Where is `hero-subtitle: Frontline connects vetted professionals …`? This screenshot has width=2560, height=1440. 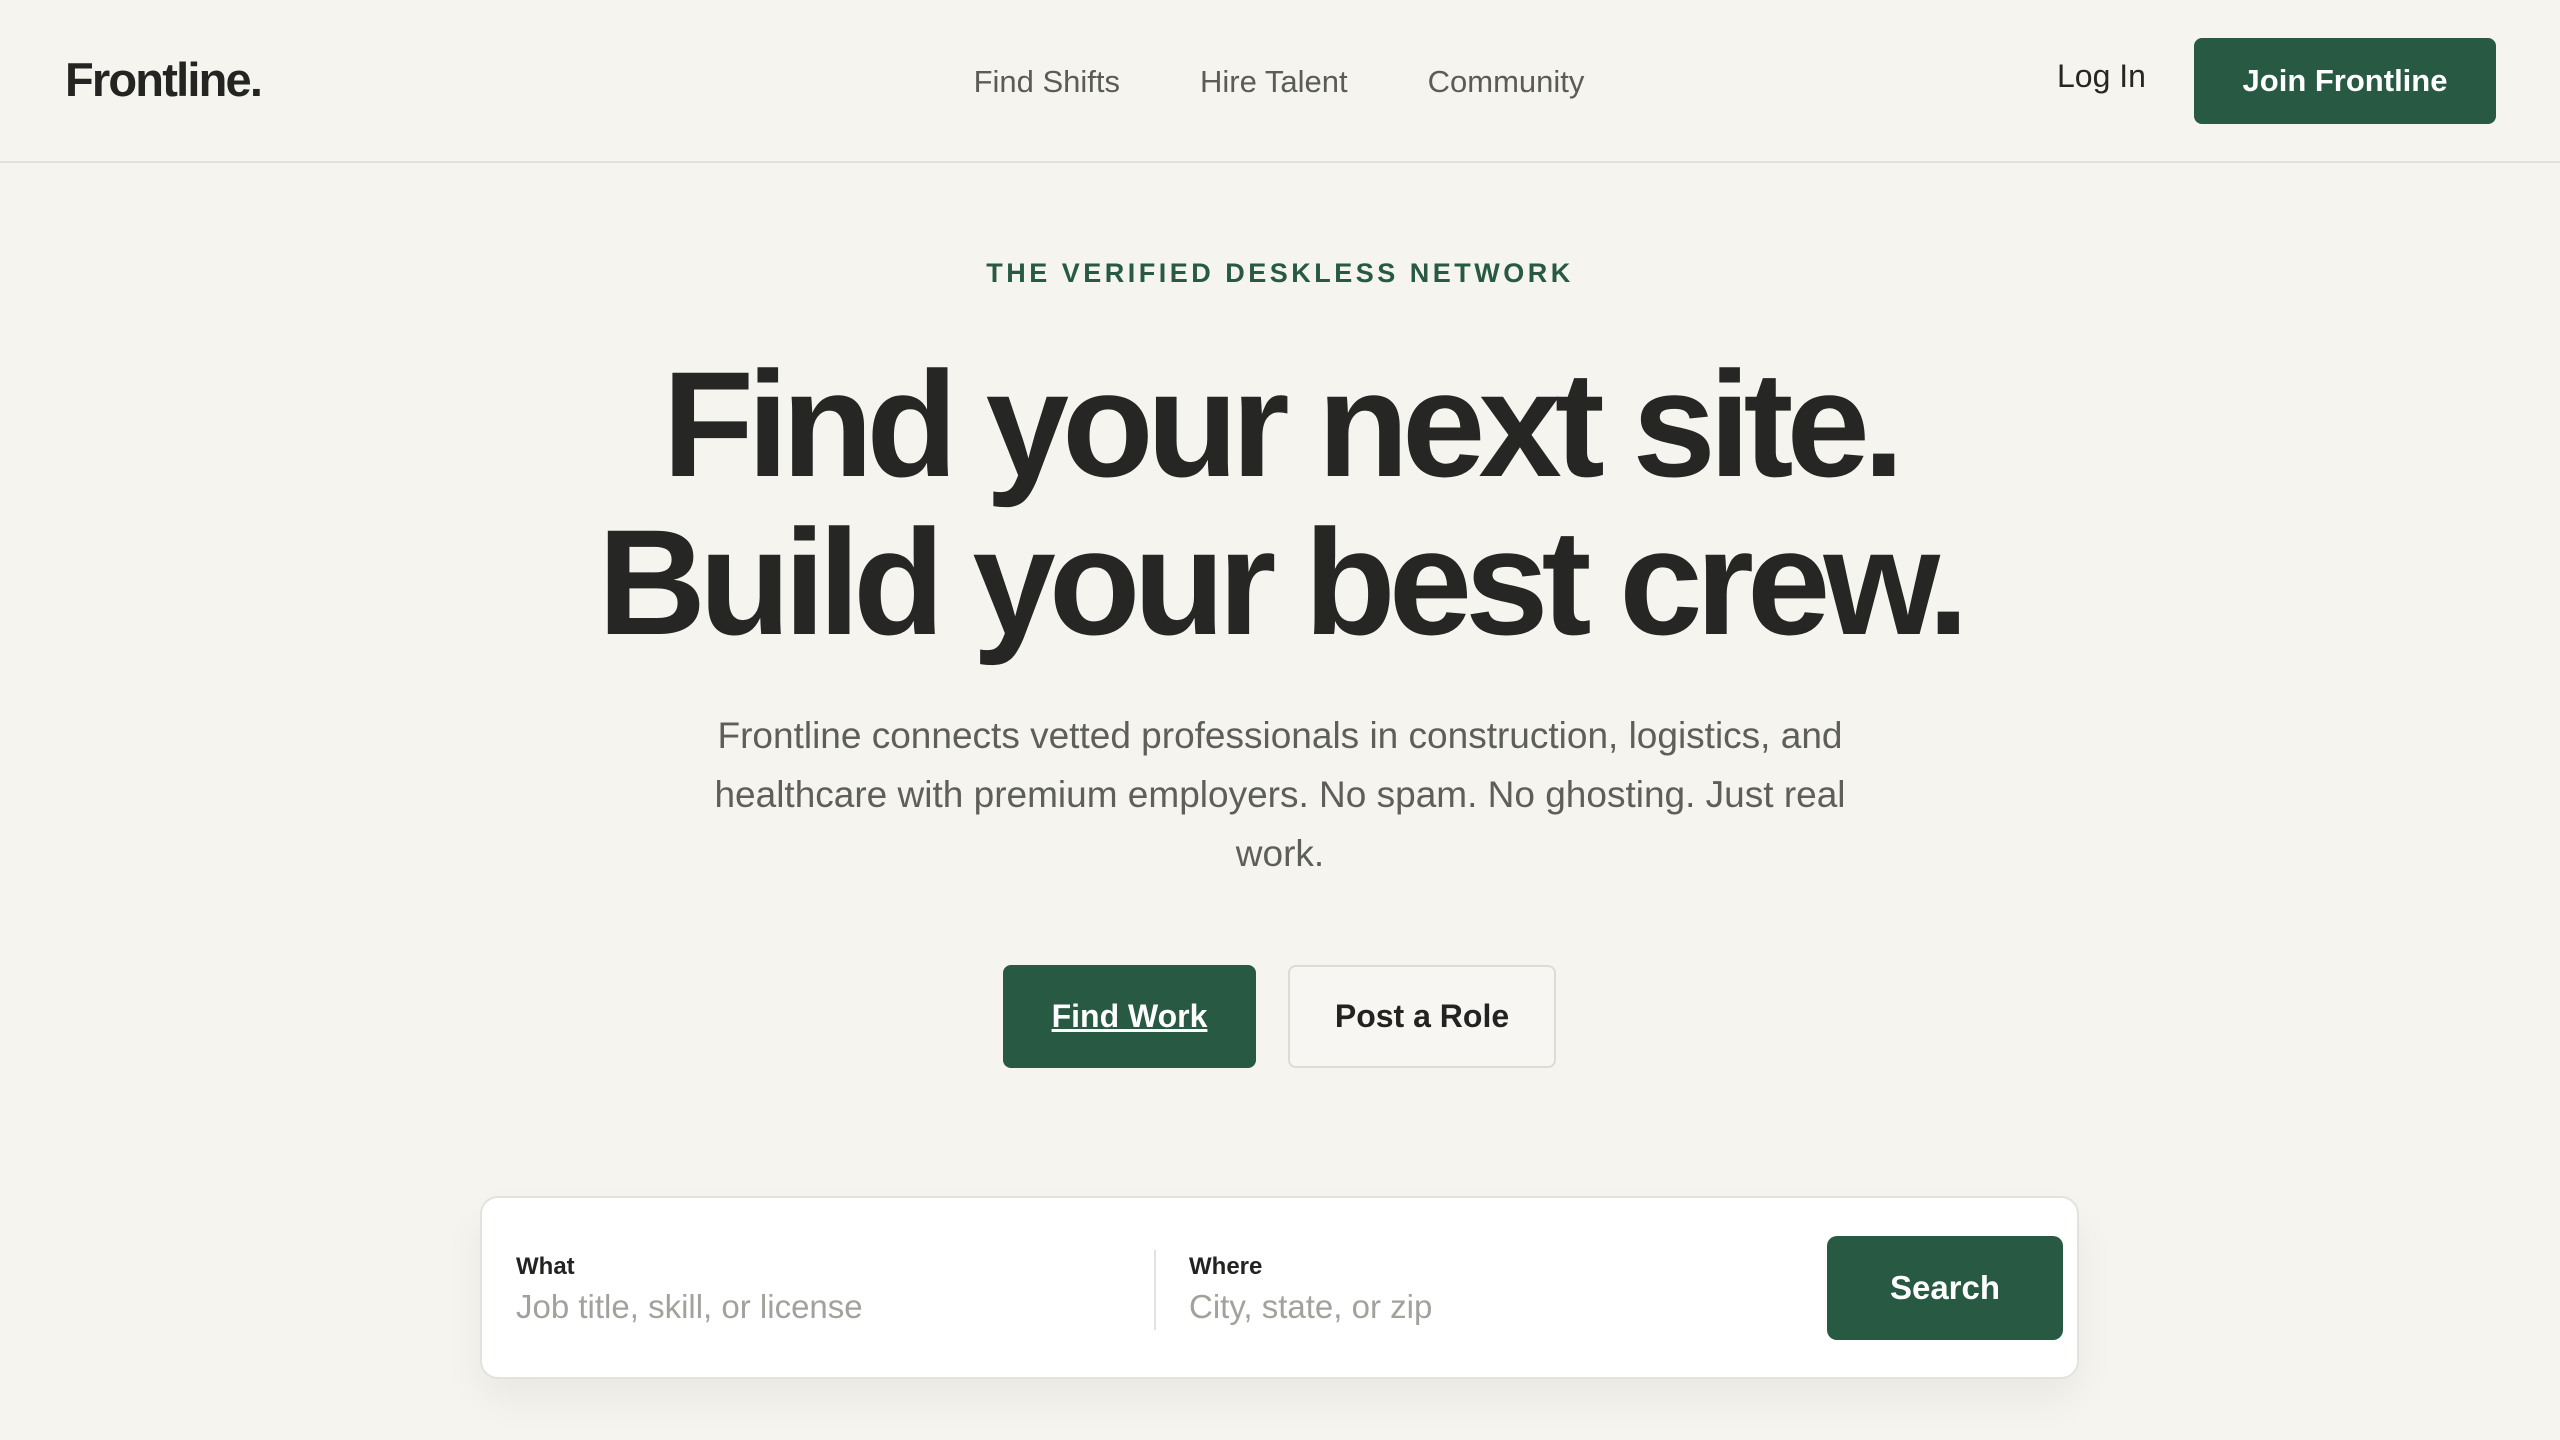 hero-subtitle: Frontline connects vetted professionals … is located at coordinates (1280, 794).